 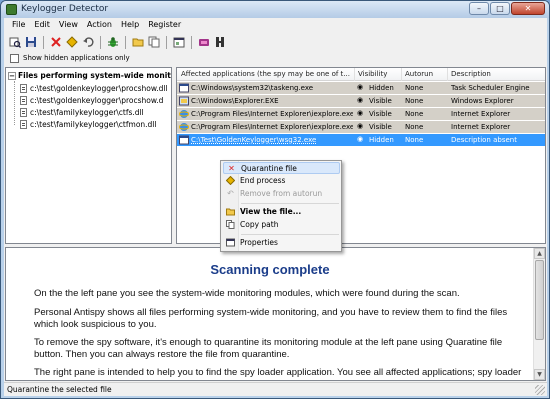 What do you see at coordinates (259, 242) in the screenshot?
I see `ctx-label: Properties` at bounding box center [259, 242].